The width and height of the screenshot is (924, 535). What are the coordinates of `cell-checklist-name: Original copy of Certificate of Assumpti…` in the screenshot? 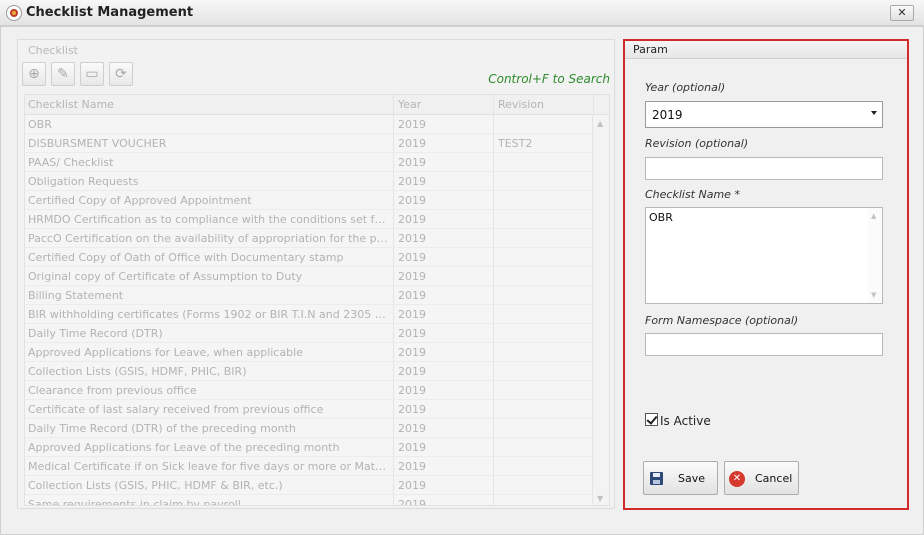 It's located at (165, 276).